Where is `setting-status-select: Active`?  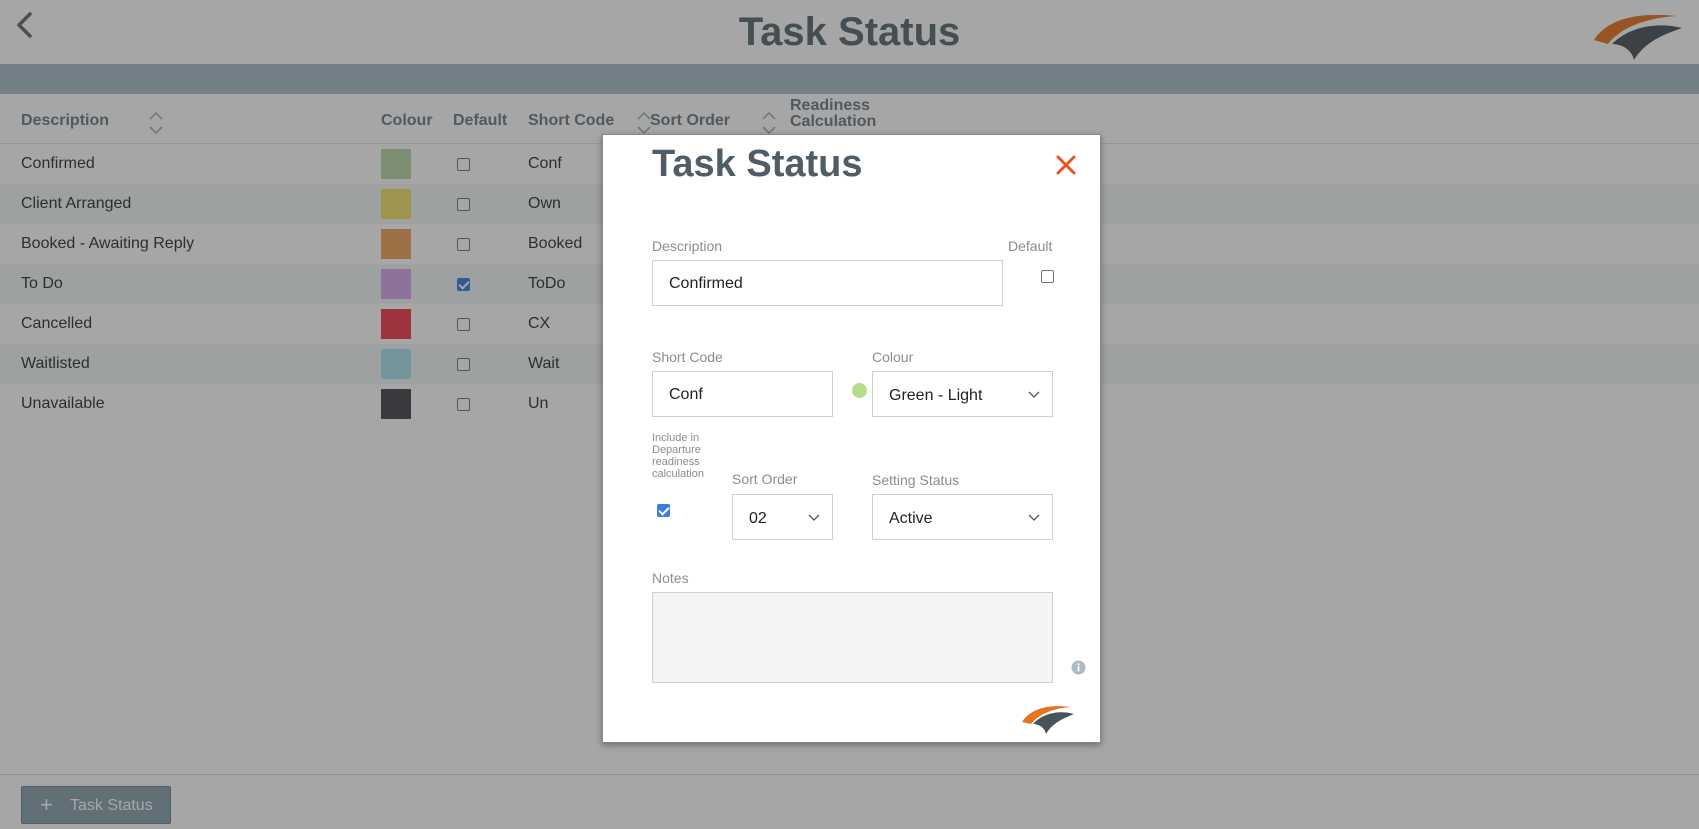
setting-status-select: Active is located at coordinates (962, 517).